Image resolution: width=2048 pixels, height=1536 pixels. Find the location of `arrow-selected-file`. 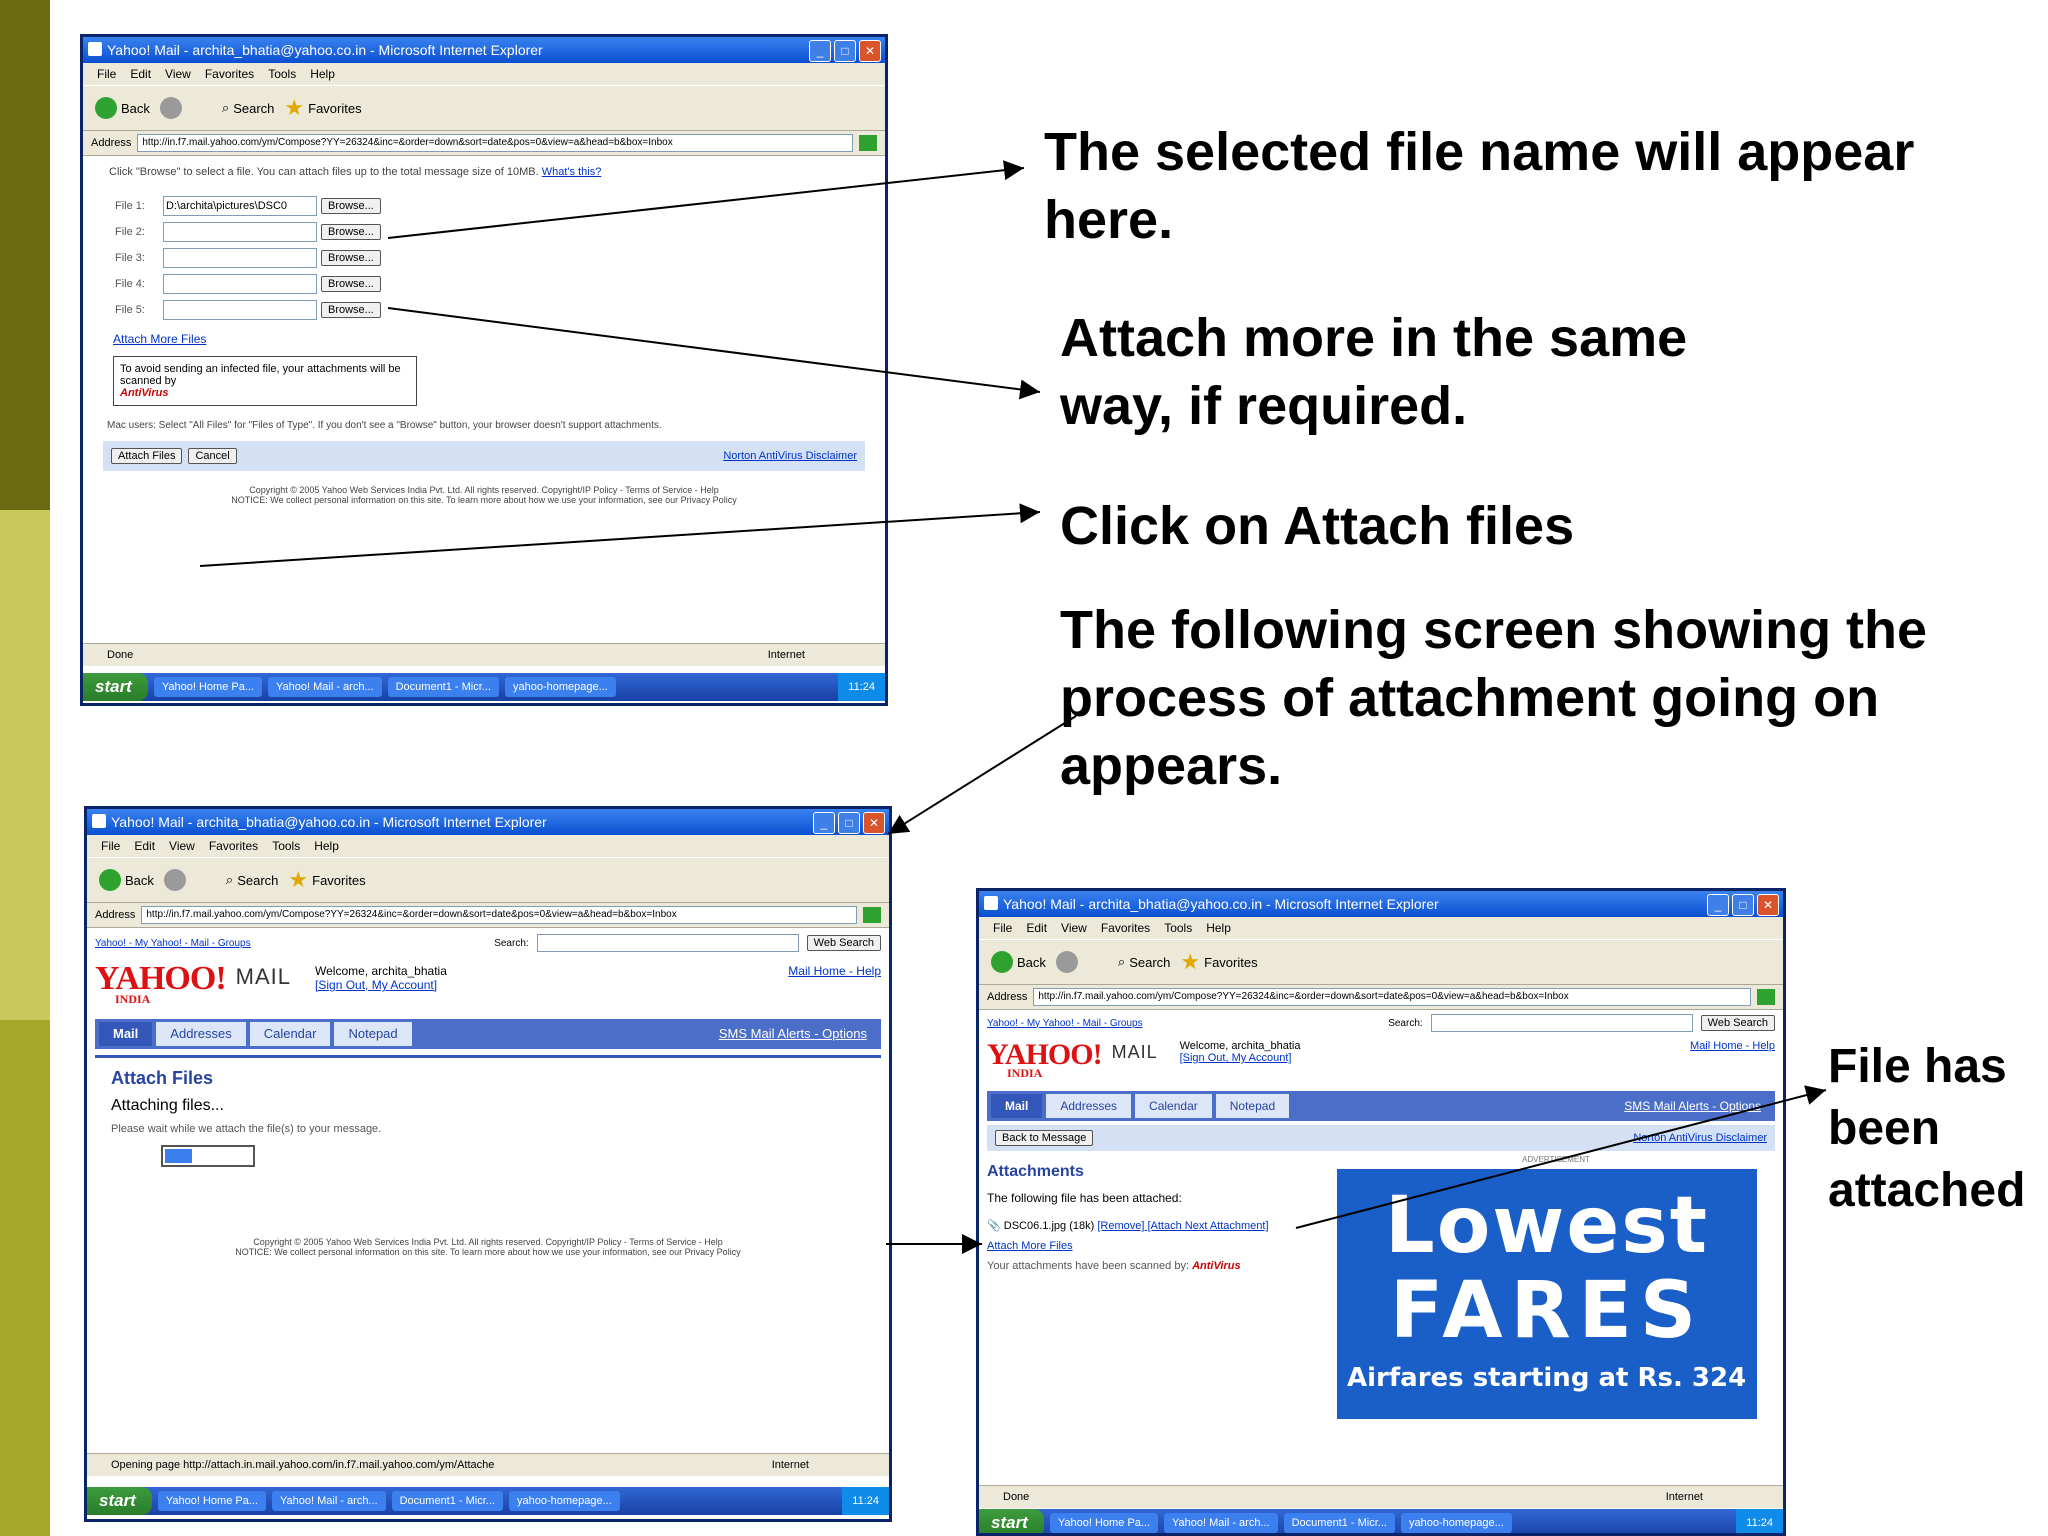

arrow-selected-file is located at coordinates (706, 199).